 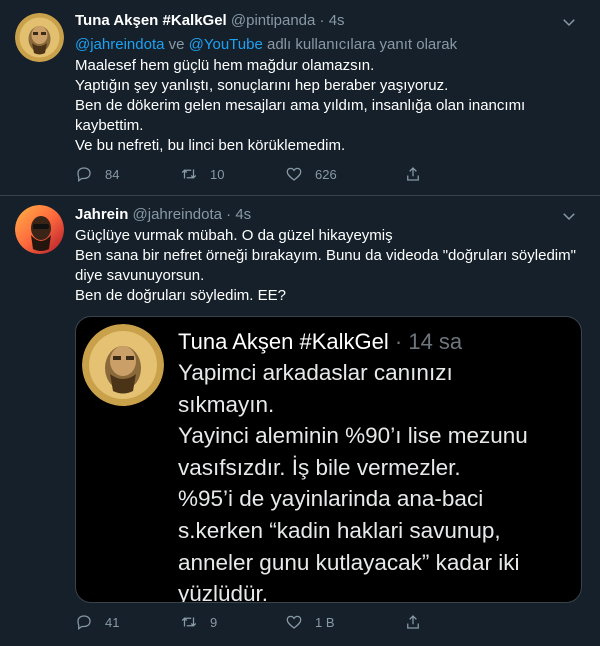 What do you see at coordinates (223, 592) in the screenshot?
I see `quoted-text-line: yüzlüdür.` at bounding box center [223, 592].